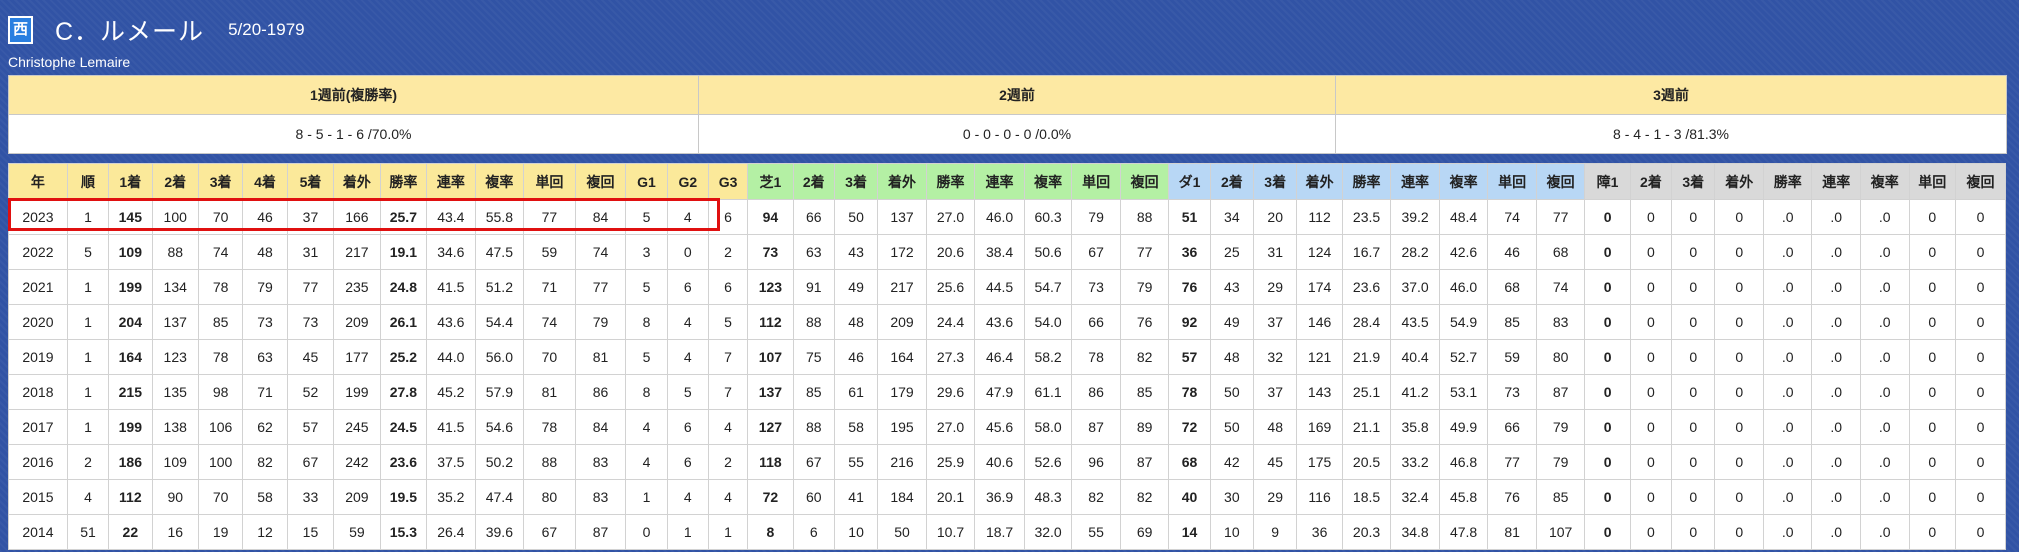  I want to click on table-cell: 78, so click(1189, 392).